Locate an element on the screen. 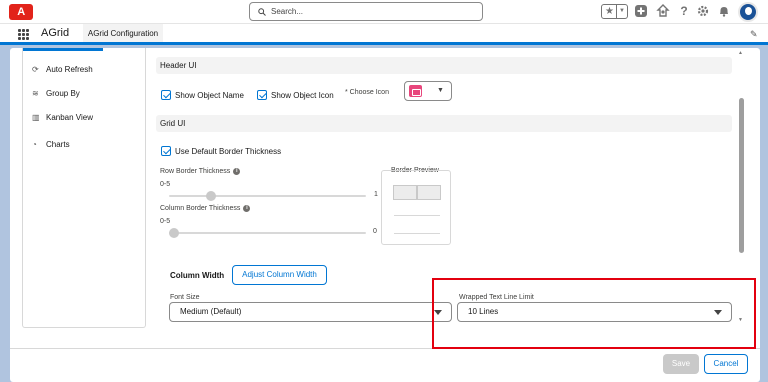  row-border-slider is located at coordinates (267, 196).